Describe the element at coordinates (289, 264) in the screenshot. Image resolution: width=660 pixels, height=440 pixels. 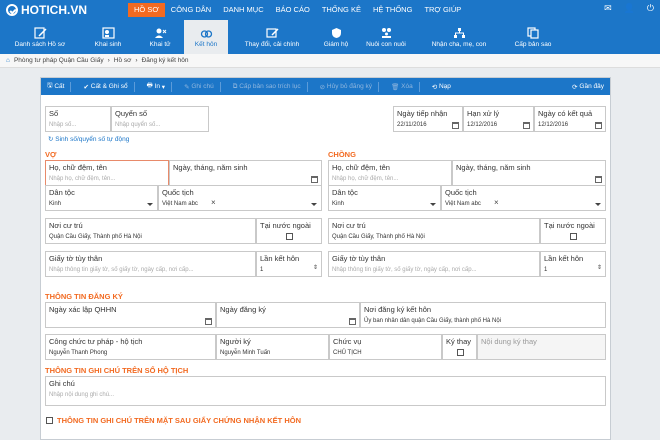
I see `wife-times-stepper: Lần kết hôn 1 ⇕` at that location.